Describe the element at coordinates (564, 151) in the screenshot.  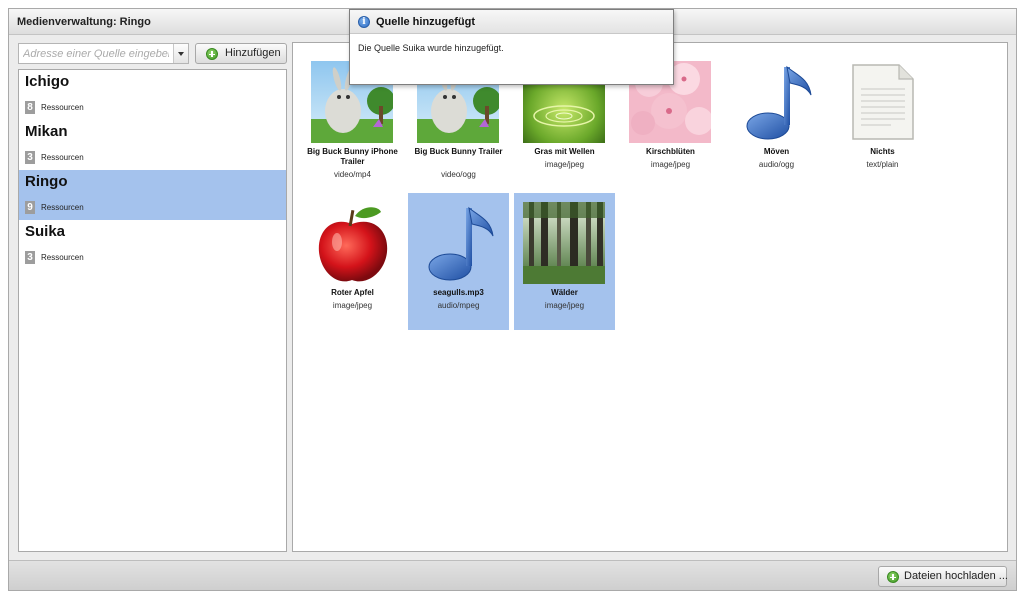
I see `media-name: Gras mit Wellen` at that location.